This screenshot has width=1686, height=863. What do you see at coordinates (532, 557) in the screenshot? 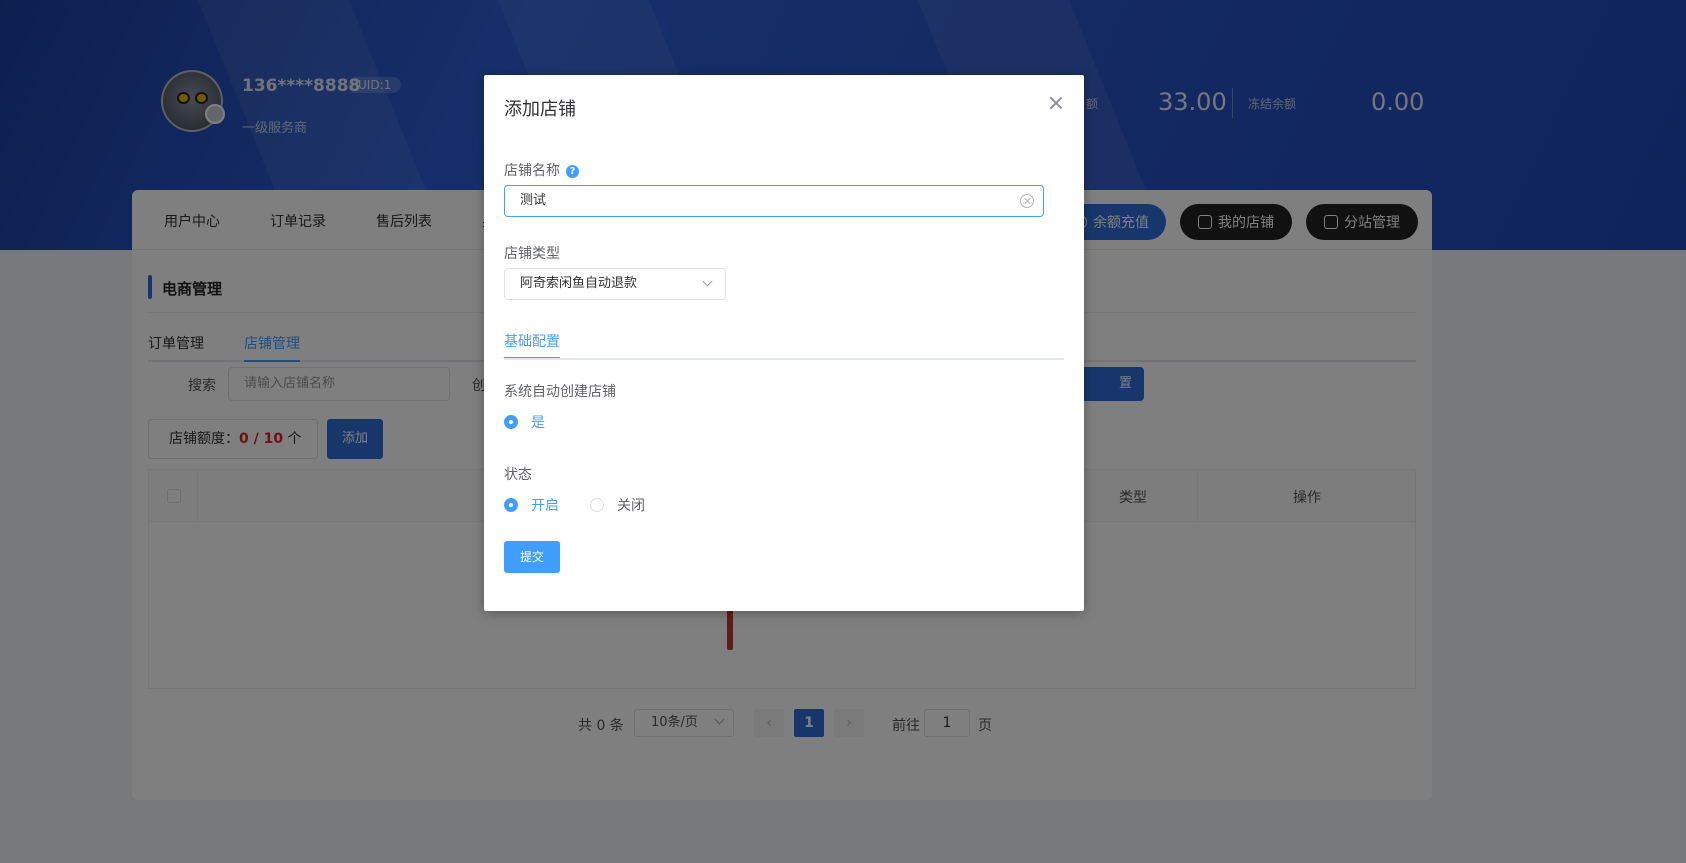
I see `submit-button: 提交` at bounding box center [532, 557].